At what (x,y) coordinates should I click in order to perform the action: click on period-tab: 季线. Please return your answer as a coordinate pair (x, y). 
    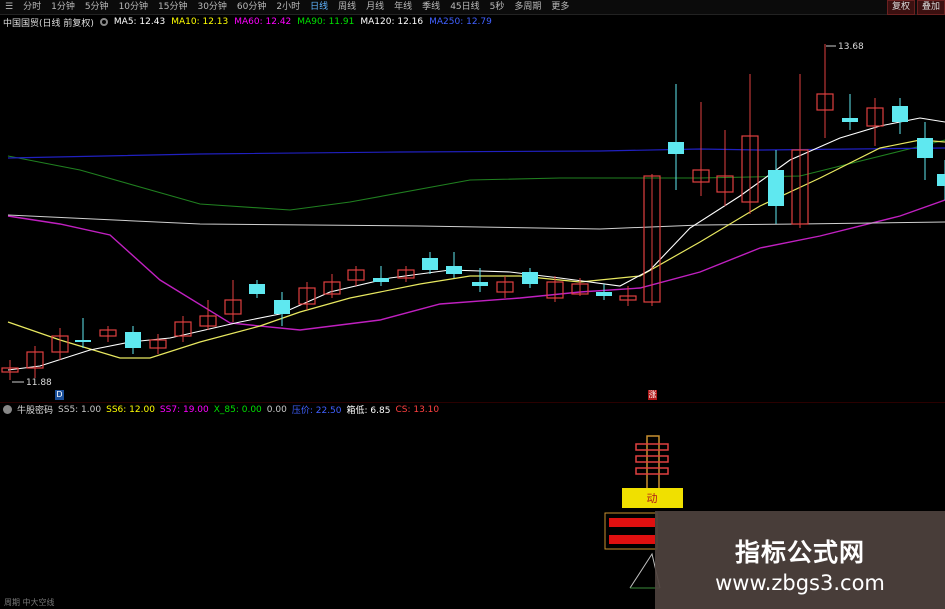
    Looking at the image, I should click on (431, 7).